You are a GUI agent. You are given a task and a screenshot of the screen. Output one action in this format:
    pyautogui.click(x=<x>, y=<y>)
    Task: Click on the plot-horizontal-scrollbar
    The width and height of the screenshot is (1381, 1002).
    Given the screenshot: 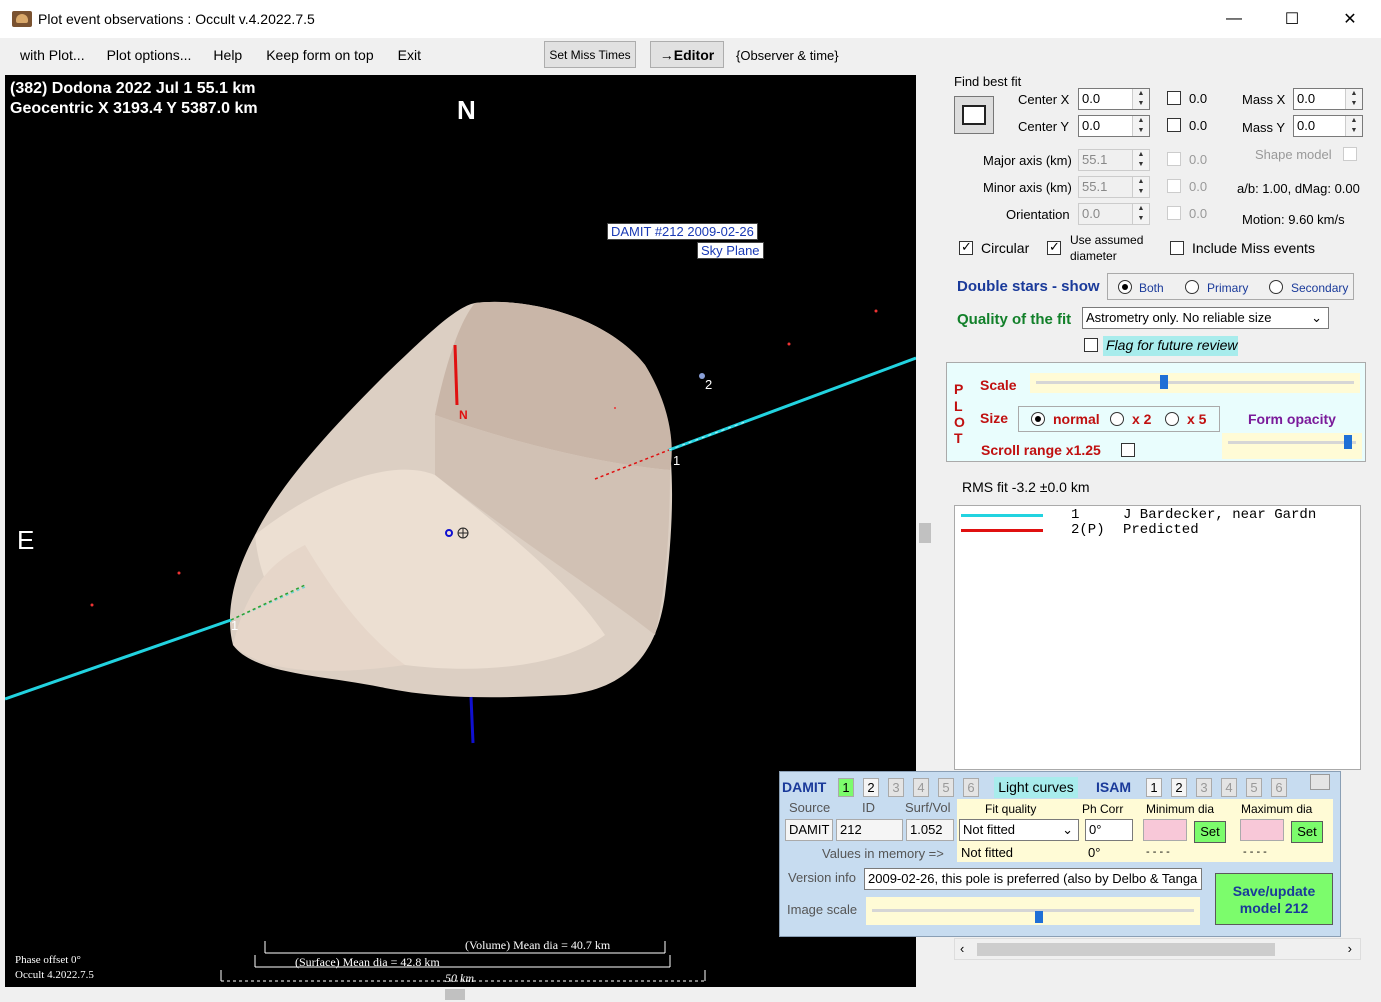 What is the action you would take?
    pyautogui.click(x=460, y=994)
    